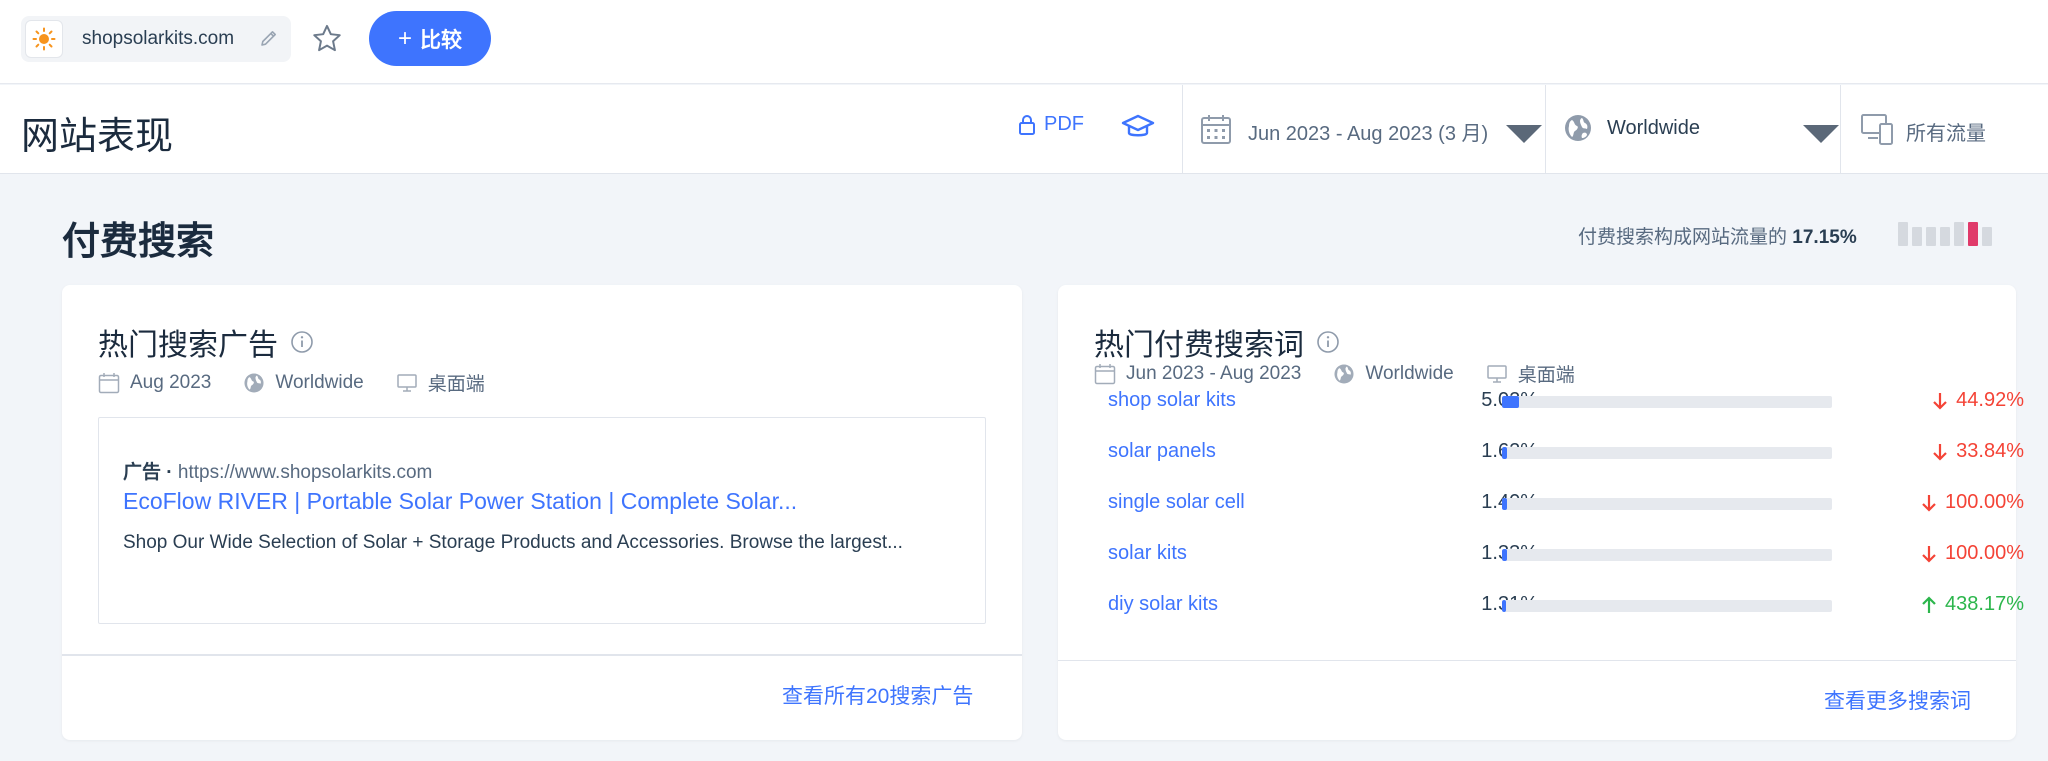  What do you see at coordinates (269, 38) in the screenshot?
I see `pencil-icon` at bounding box center [269, 38].